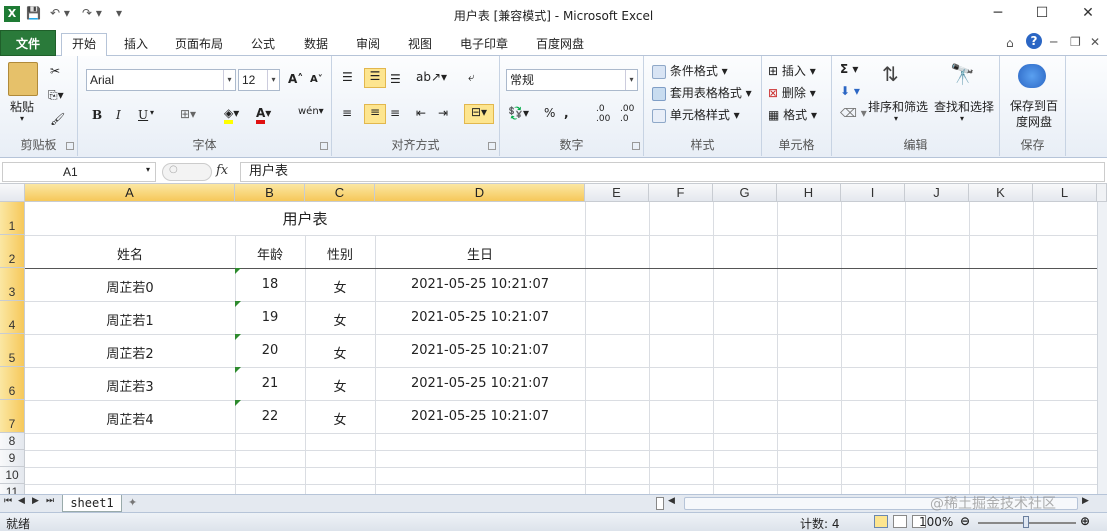  I want to click on sheet-nav-next-icon: ▶, so click(35, 501).